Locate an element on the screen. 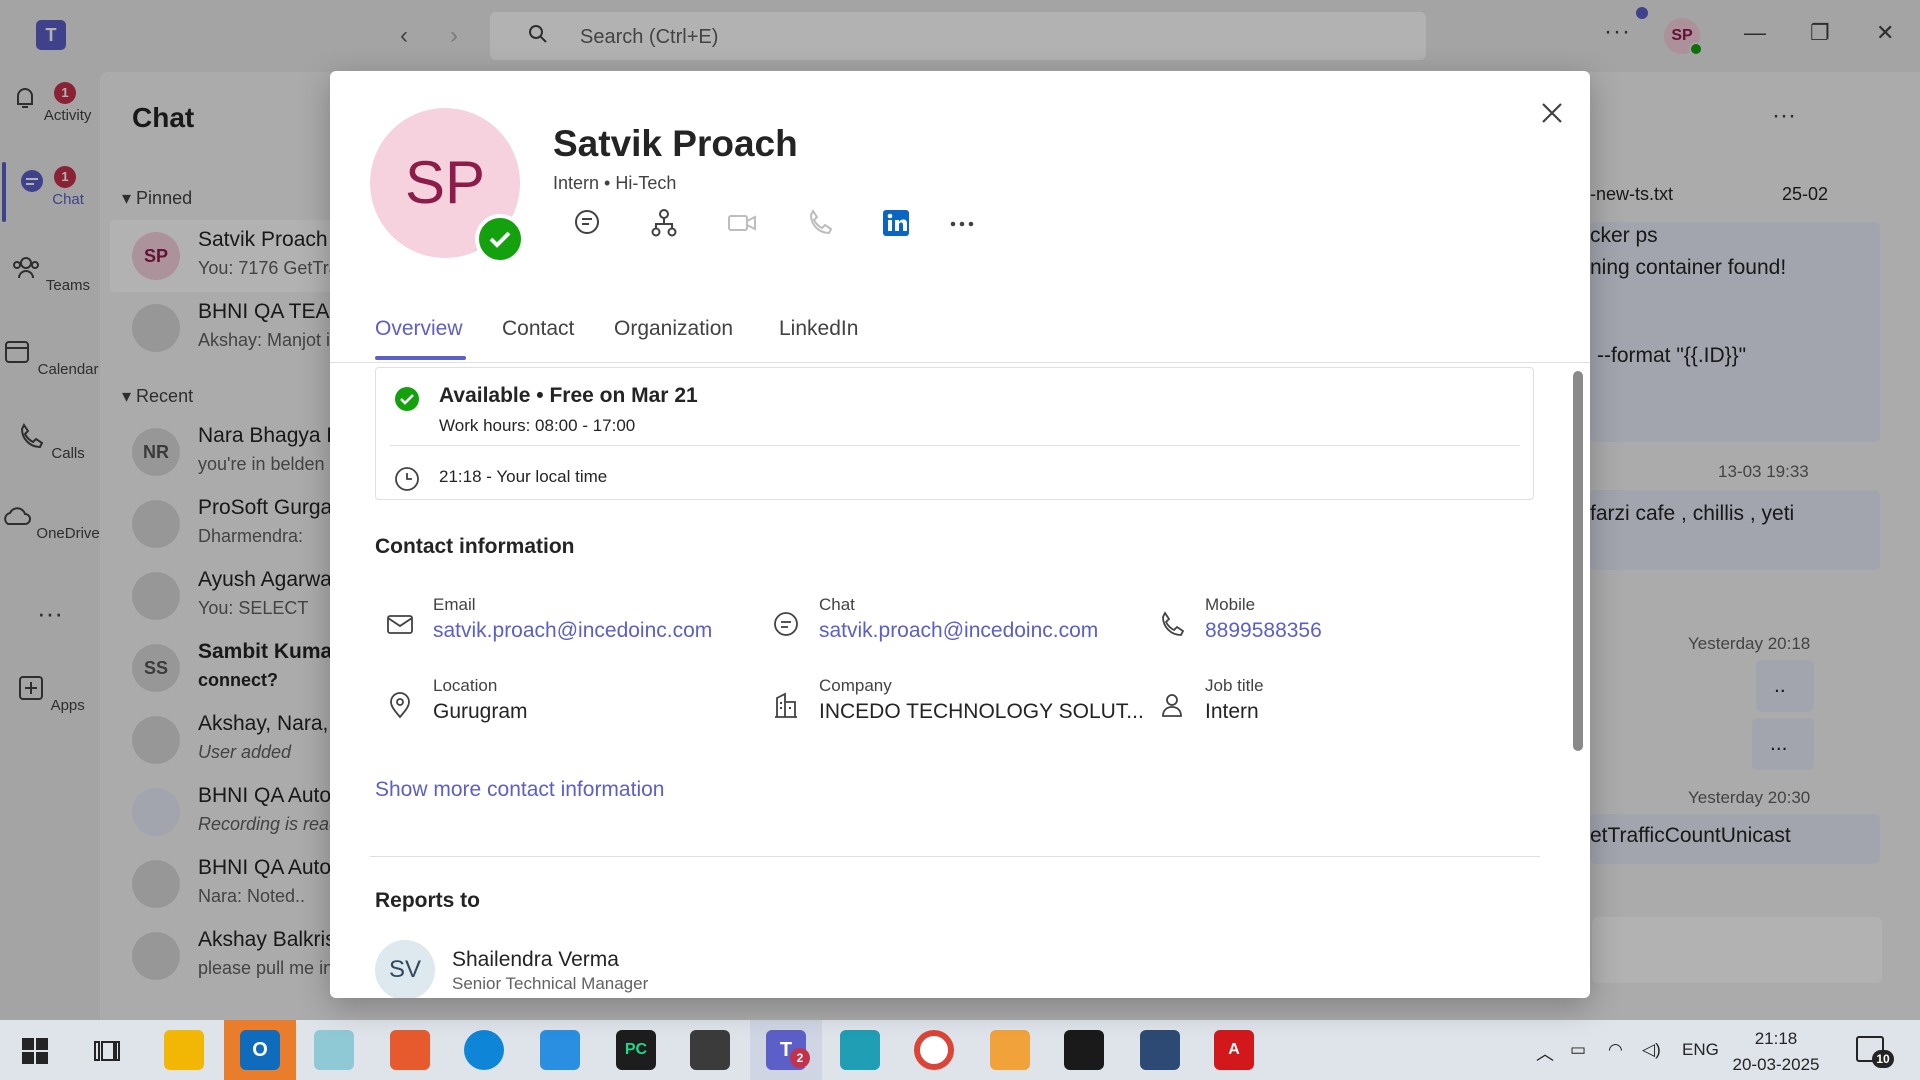 Image resolution: width=1920 pixels, height=1080 pixels. contact-chat: Chat satvik.proach@incedoinc.com is located at coordinates (961, 625).